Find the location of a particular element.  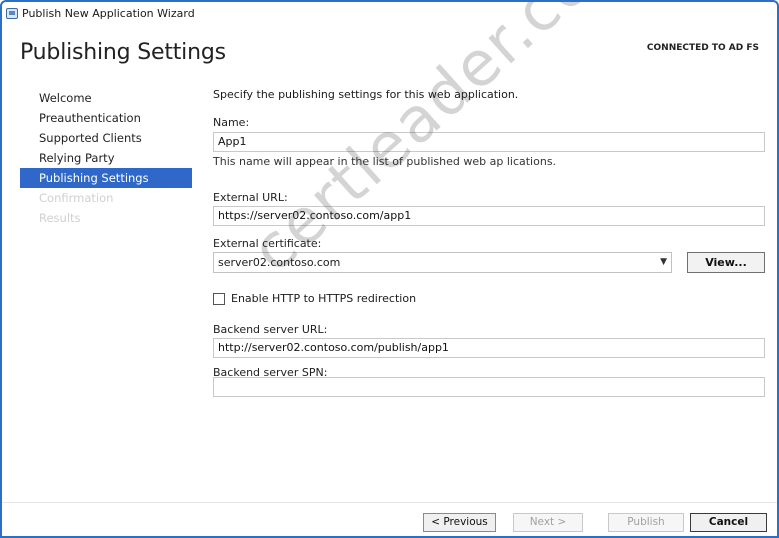

previous-button: < Previous is located at coordinates (459, 522).